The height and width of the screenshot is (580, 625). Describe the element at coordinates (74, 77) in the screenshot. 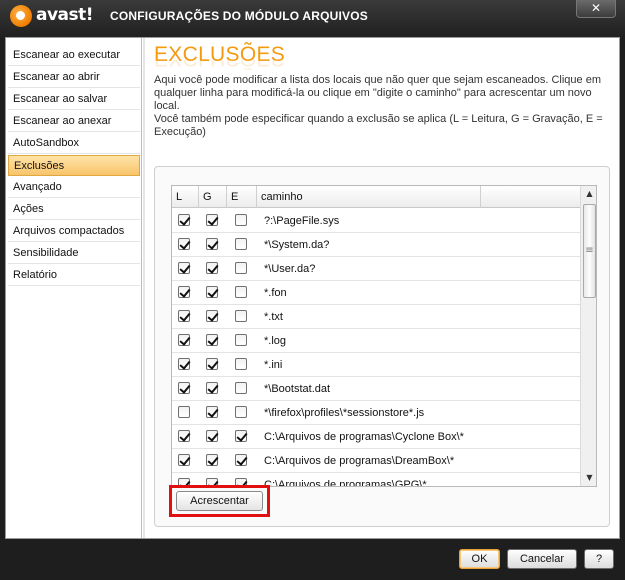

I see `sidebar-item-escanear-ao-abrir: Escanear ao abrir` at that location.